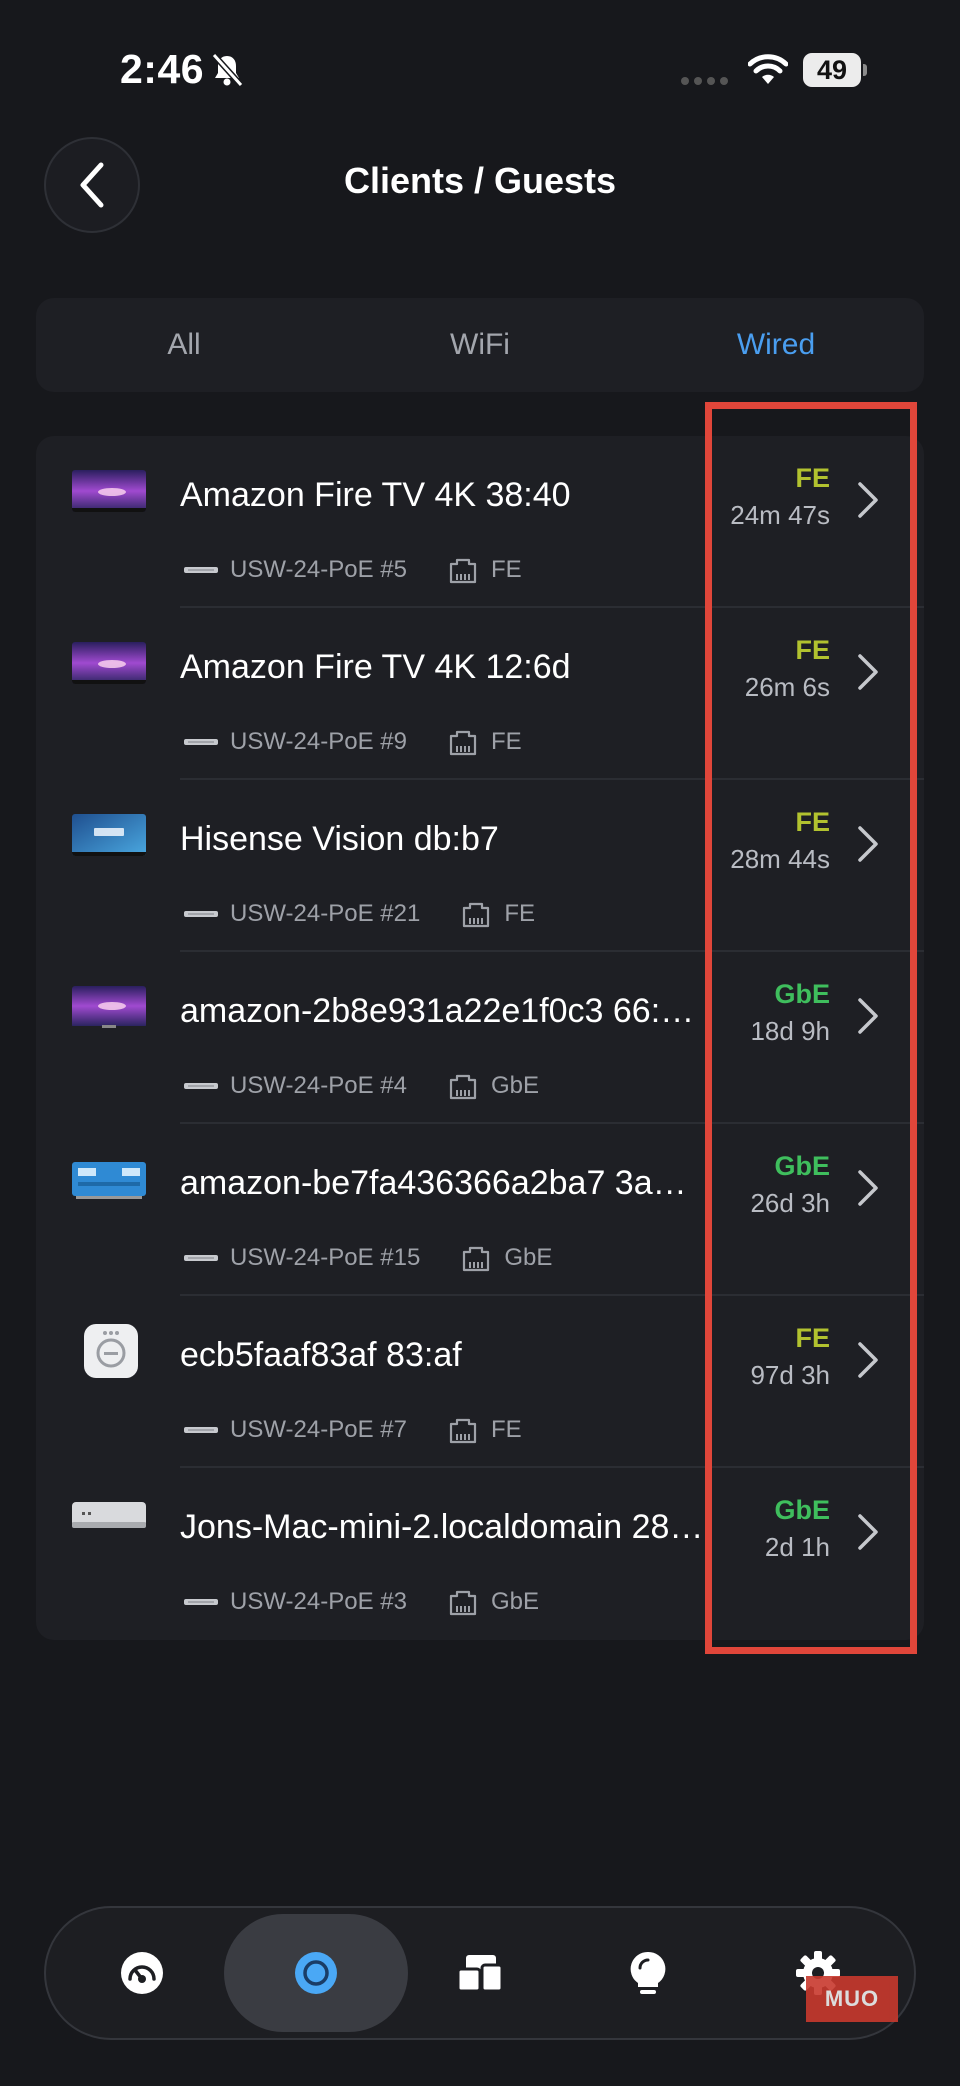 This screenshot has height=2086, width=960. Describe the element at coordinates (339, 839) in the screenshot. I see `client-name: Hisense Vision db:b7` at that location.